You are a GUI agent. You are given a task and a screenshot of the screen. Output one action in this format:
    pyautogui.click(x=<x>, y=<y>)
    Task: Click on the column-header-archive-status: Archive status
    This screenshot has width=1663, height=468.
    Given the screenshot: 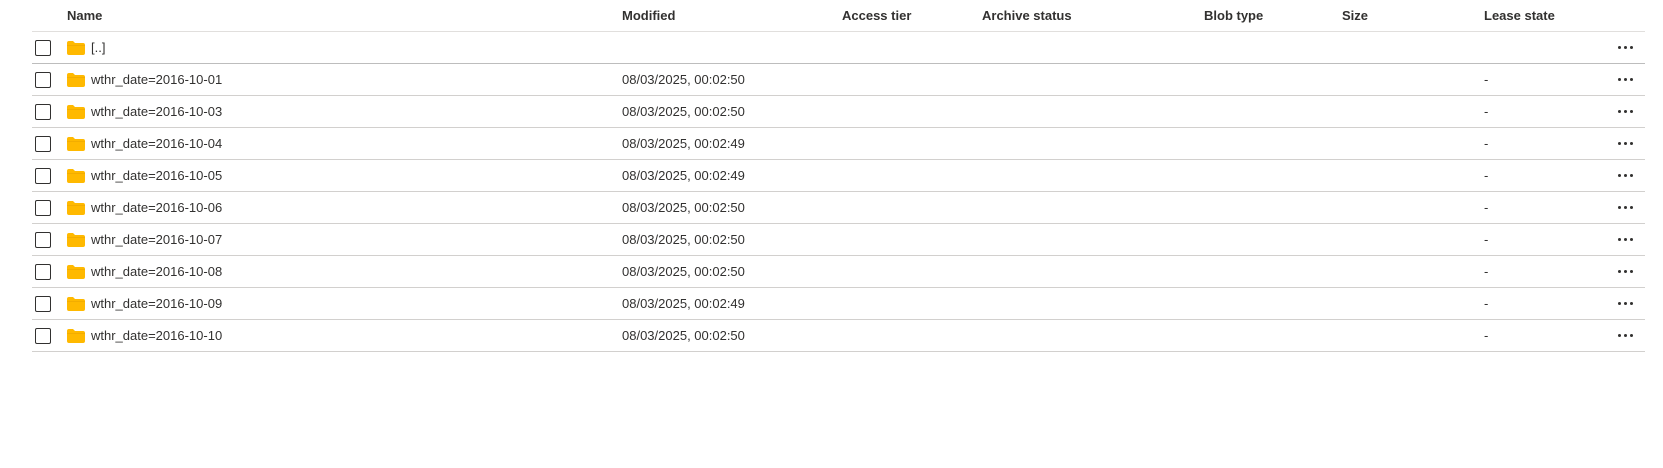 What is the action you would take?
    pyautogui.click(x=1027, y=15)
    